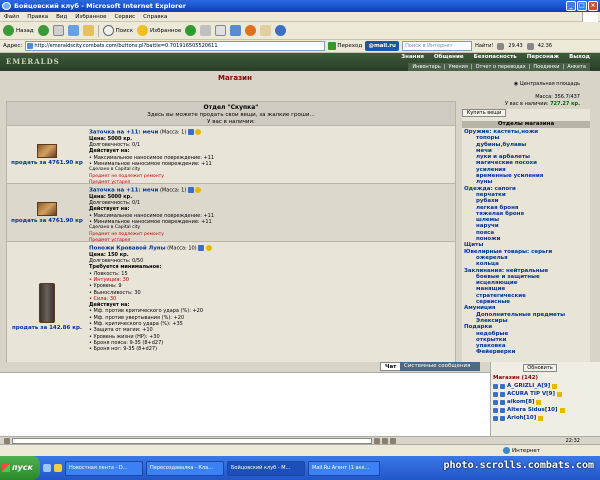 The image size is (600, 480). What do you see at coordinates (457, 67) in the screenshot?
I see `game-subnav-link: Умения` at bounding box center [457, 67].